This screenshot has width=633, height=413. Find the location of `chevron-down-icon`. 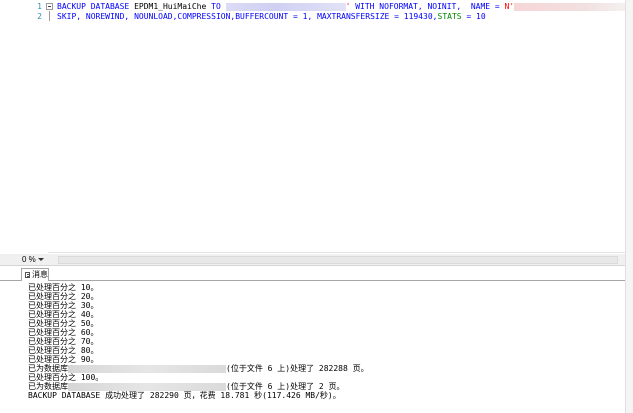

chevron-down-icon is located at coordinates (41, 259).